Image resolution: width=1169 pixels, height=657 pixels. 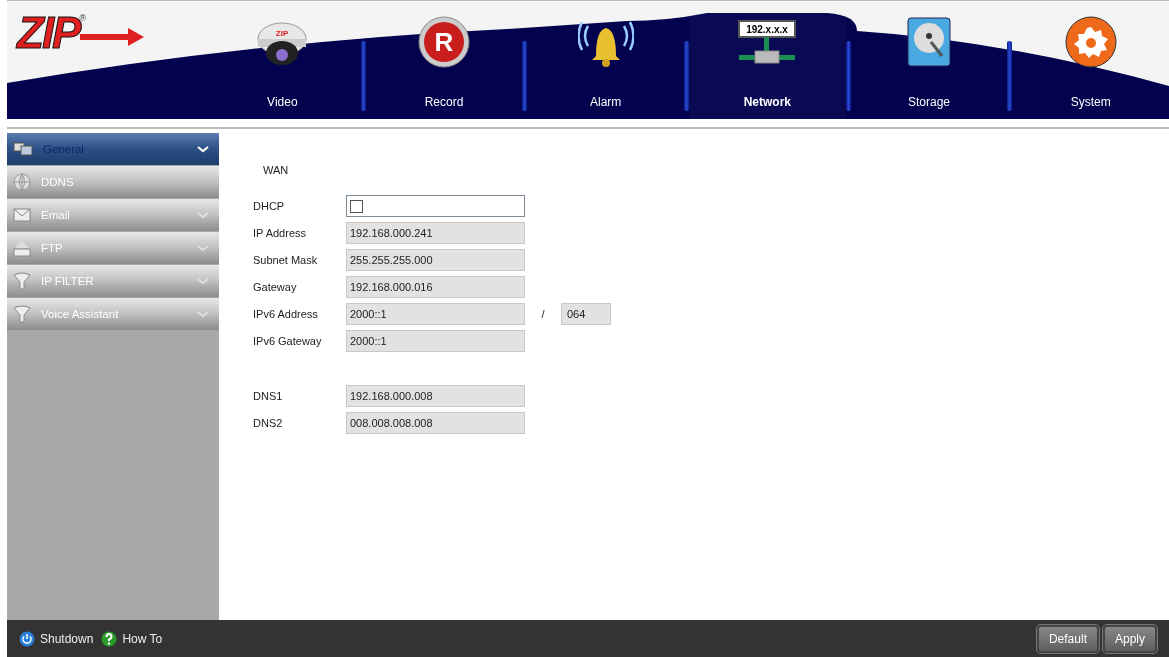 I want to click on registered-mark: ®, so click(x=83, y=18).